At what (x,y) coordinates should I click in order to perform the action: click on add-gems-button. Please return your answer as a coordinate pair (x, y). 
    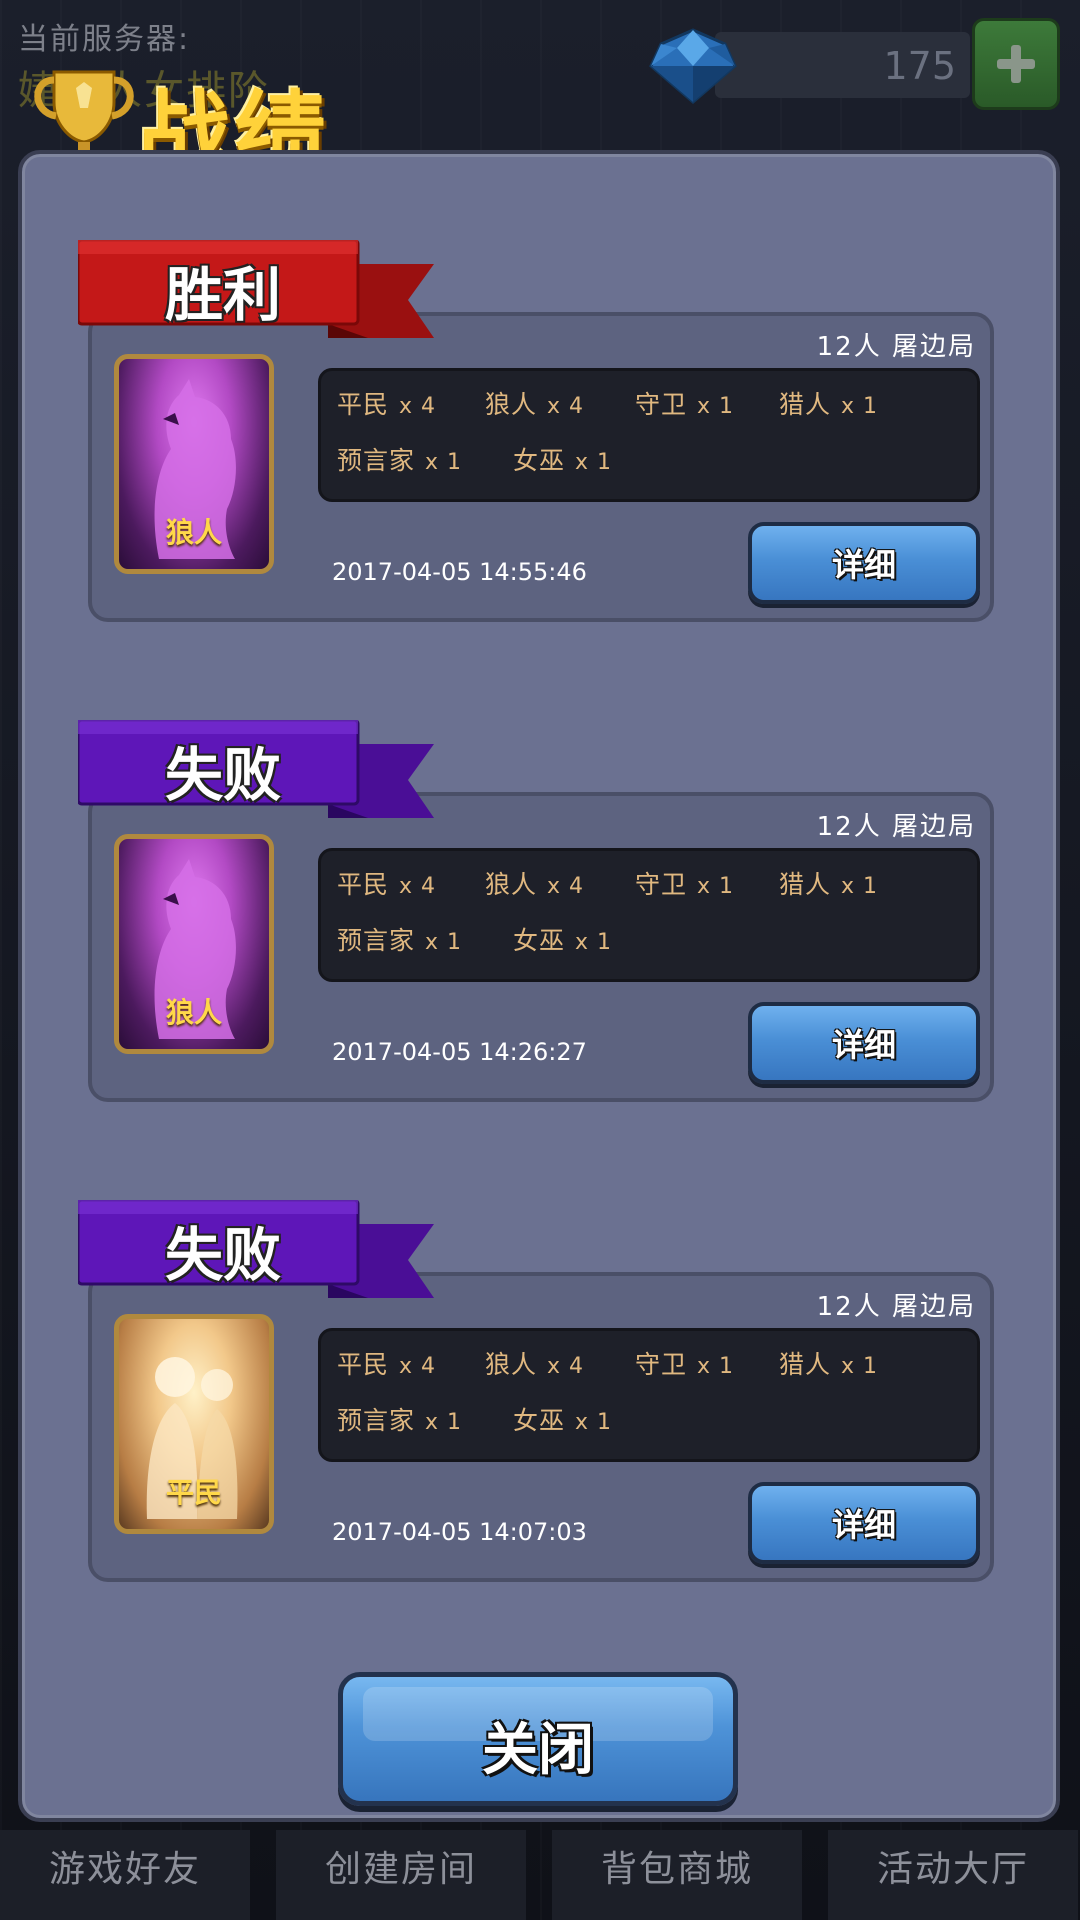
    Looking at the image, I should click on (1016, 64).